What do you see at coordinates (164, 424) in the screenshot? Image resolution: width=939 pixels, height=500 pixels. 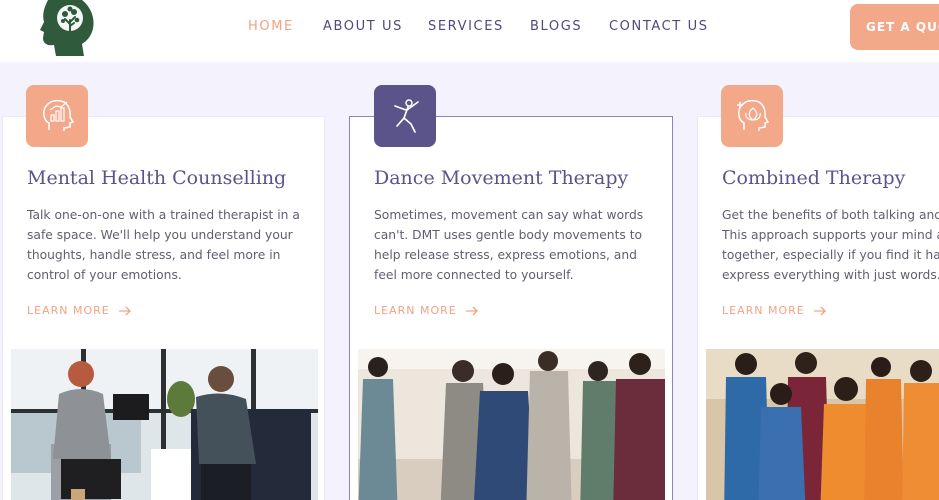 I see `counselling-session-photo` at bounding box center [164, 424].